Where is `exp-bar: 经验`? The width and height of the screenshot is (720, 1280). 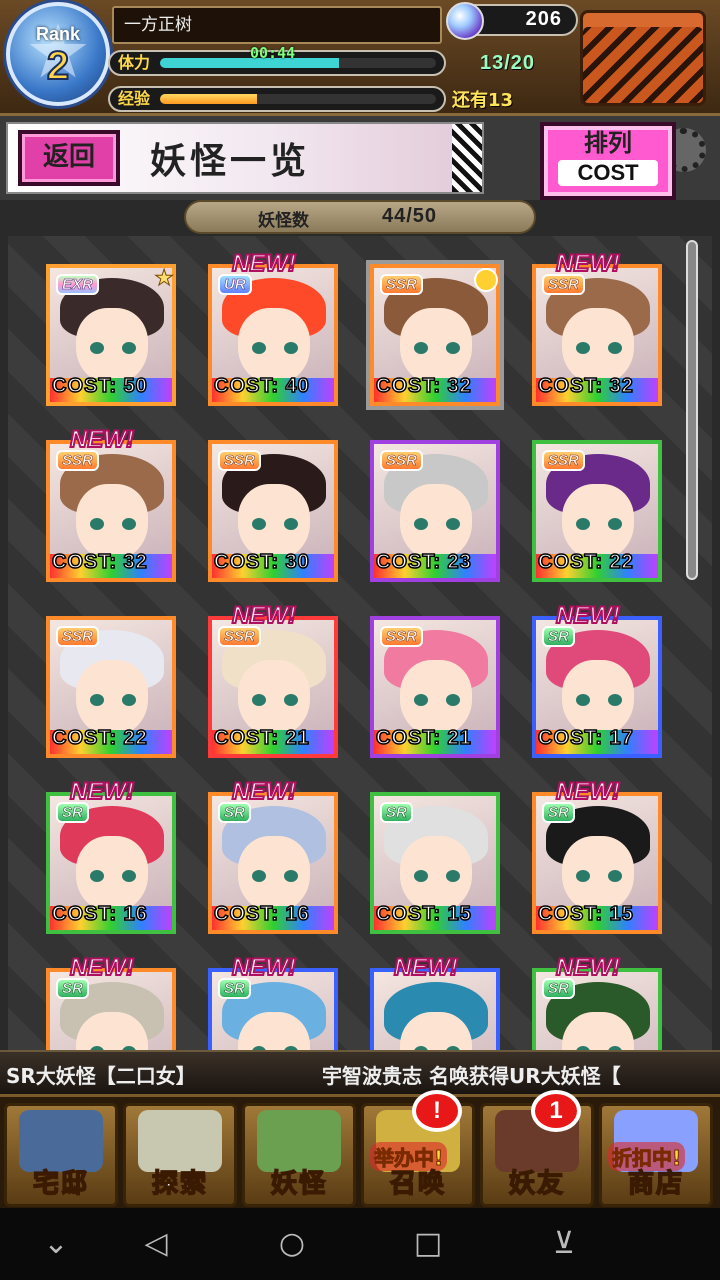 exp-bar: 经验 is located at coordinates (277, 99).